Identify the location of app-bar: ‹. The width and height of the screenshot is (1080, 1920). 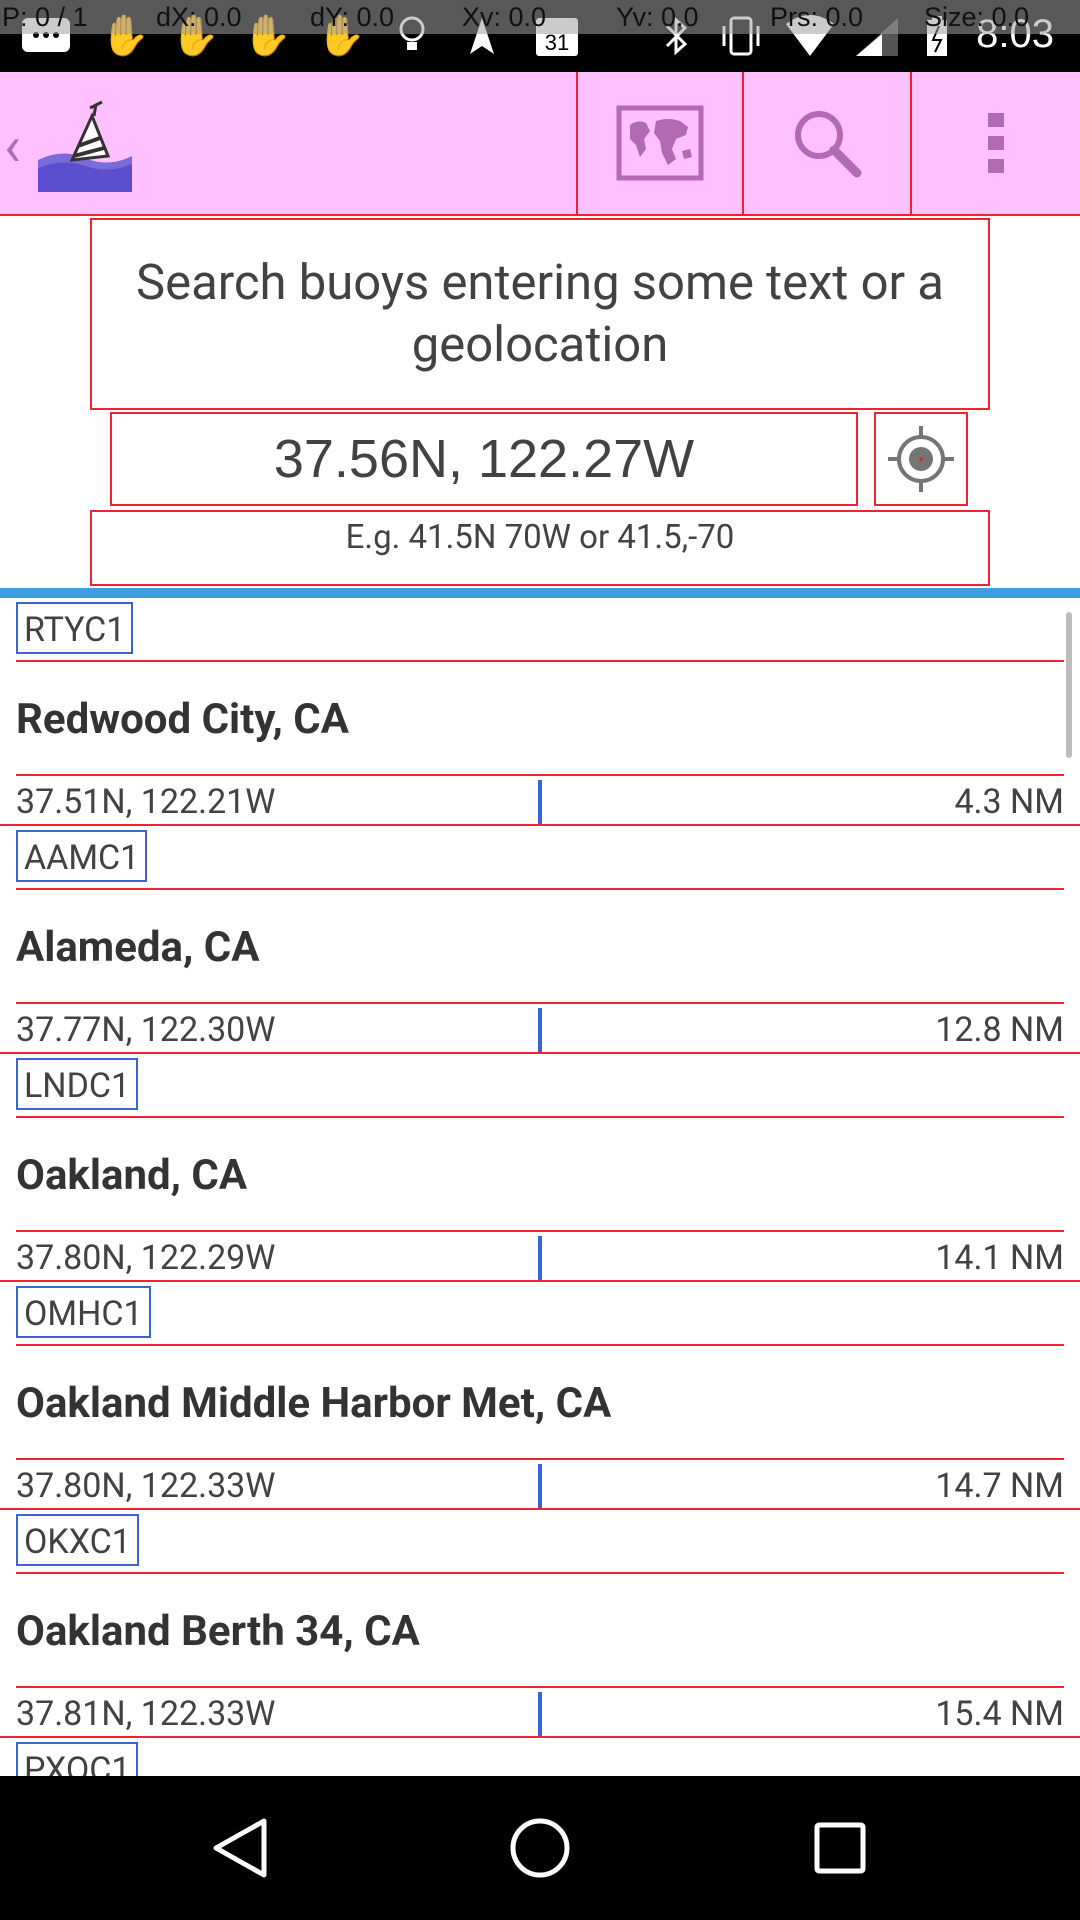
(540, 144).